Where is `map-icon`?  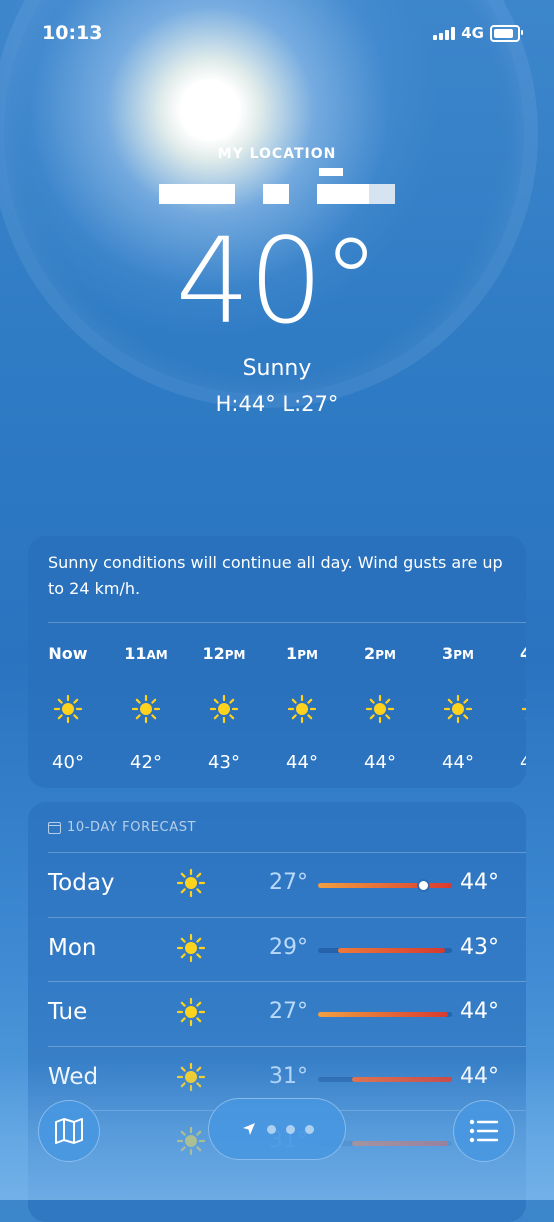
map-icon is located at coordinates (69, 1131).